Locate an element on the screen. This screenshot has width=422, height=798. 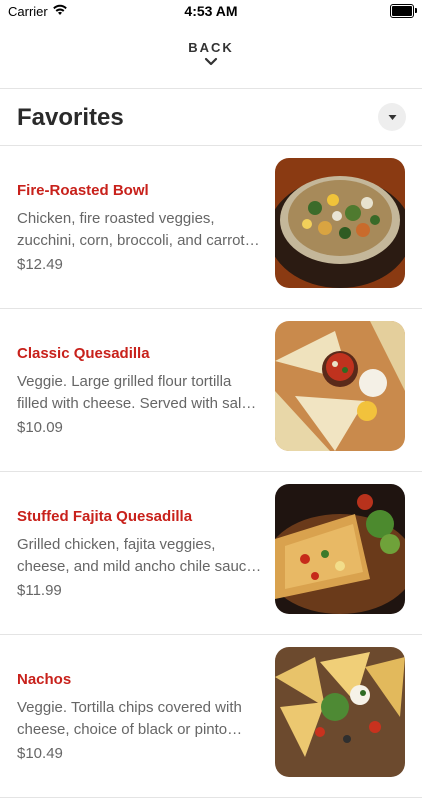
back-button: BACK is located at coordinates (211, 58).